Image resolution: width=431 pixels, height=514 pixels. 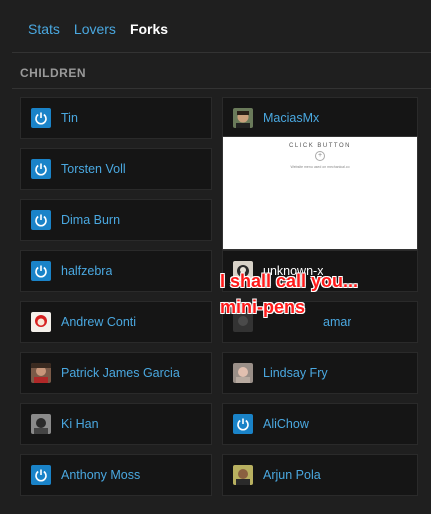 I want to click on fork-card-alichow: AliChow, so click(x=320, y=424).